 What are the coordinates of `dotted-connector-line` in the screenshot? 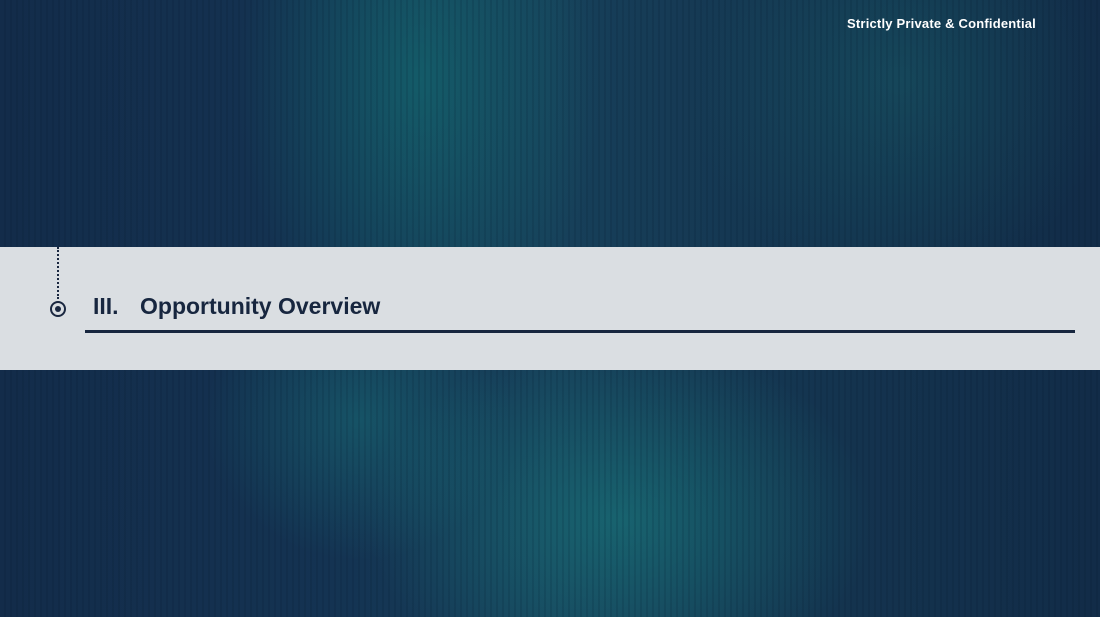 It's located at (58, 273).